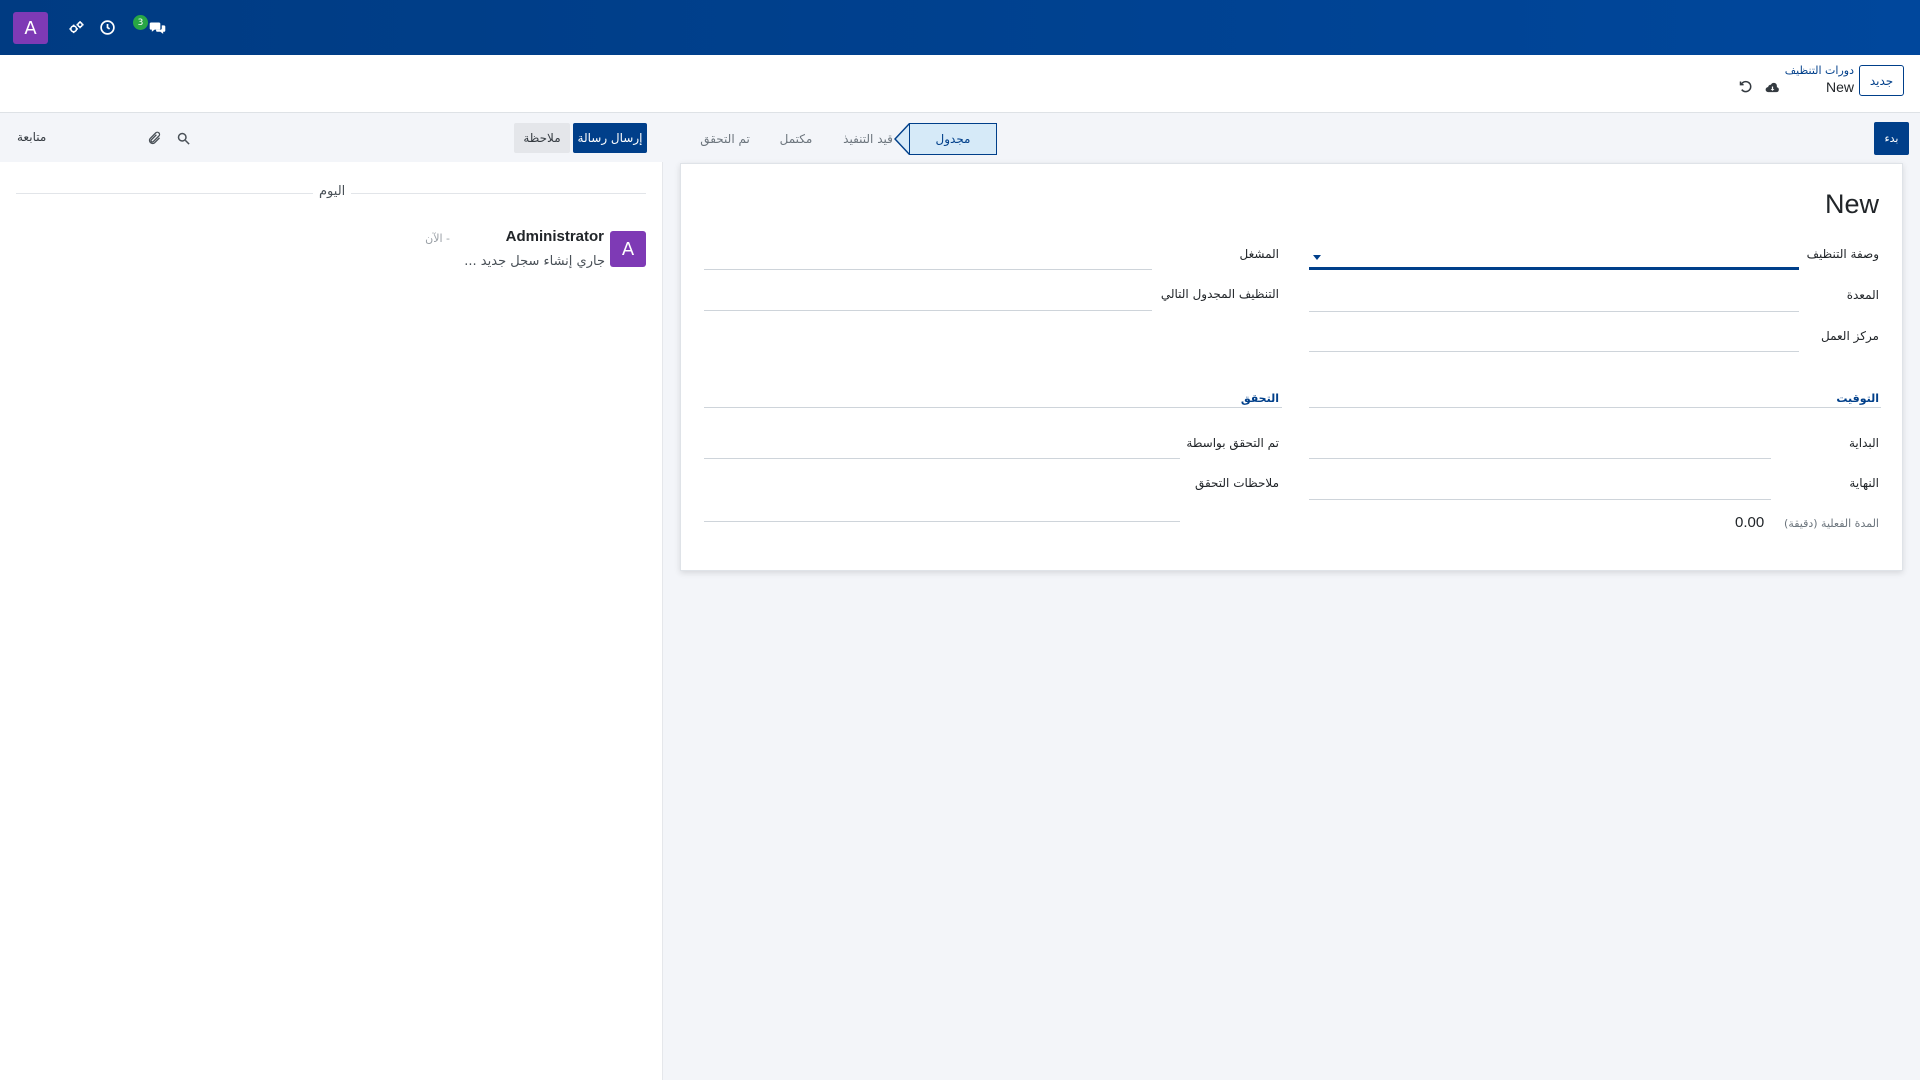 The height and width of the screenshot is (1080, 1920). Describe the element at coordinates (942, 458) in the screenshot. I see `verified-by-field` at that location.